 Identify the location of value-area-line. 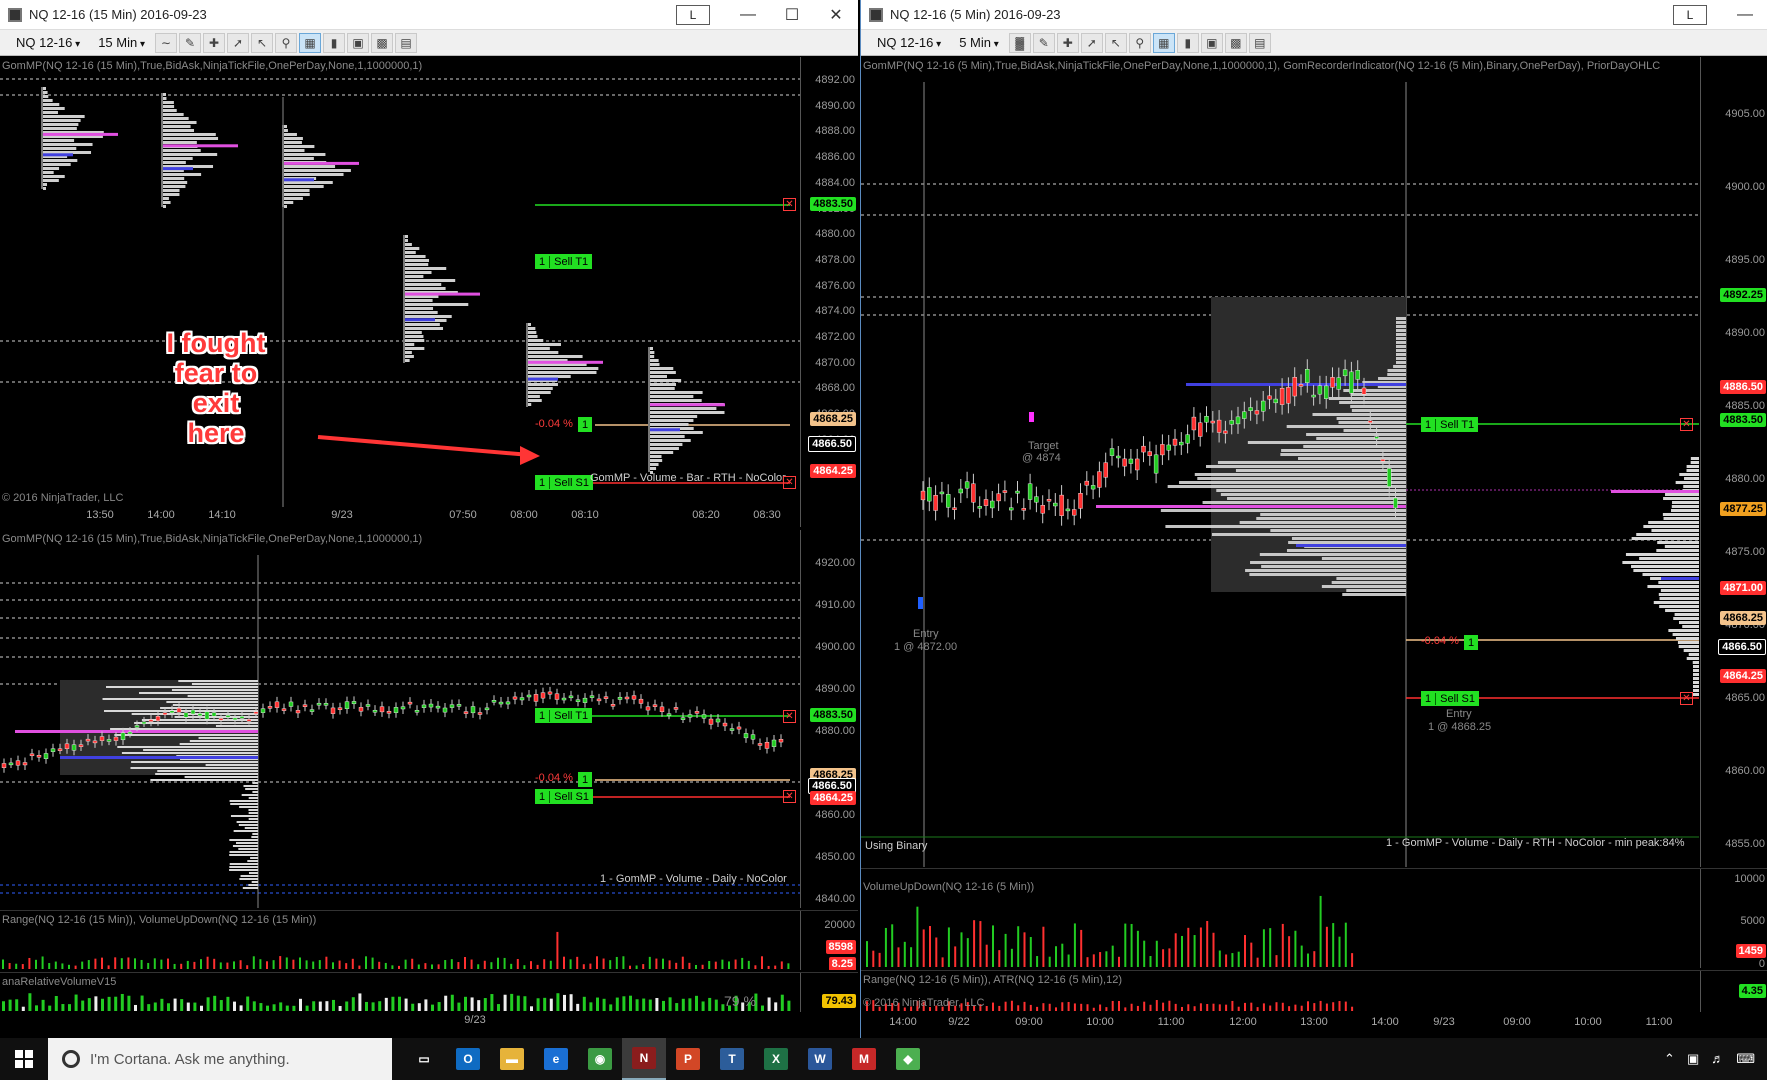
(420, 320).